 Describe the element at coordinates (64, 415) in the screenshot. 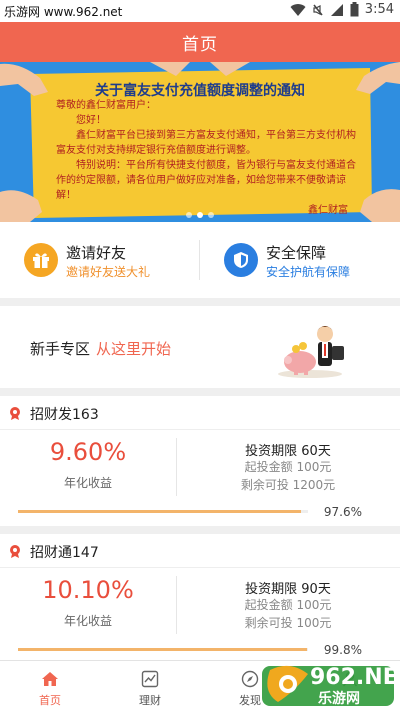

I see `product-name: 招财发163` at that location.